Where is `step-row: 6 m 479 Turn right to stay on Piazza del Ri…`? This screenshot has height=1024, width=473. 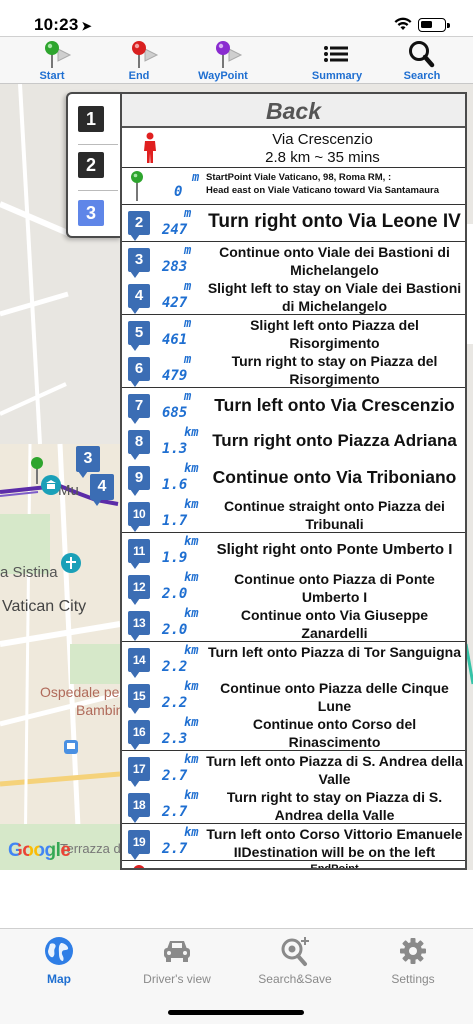 step-row: 6 m 479 Turn right to stay on Piazza del Ri… is located at coordinates (293, 369).